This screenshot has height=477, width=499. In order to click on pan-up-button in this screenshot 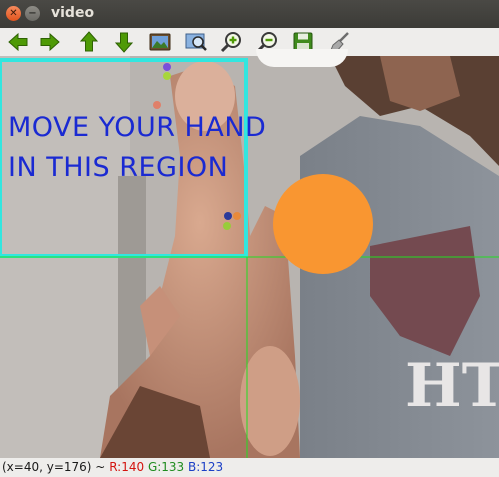, I will do `click(89, 42)`.